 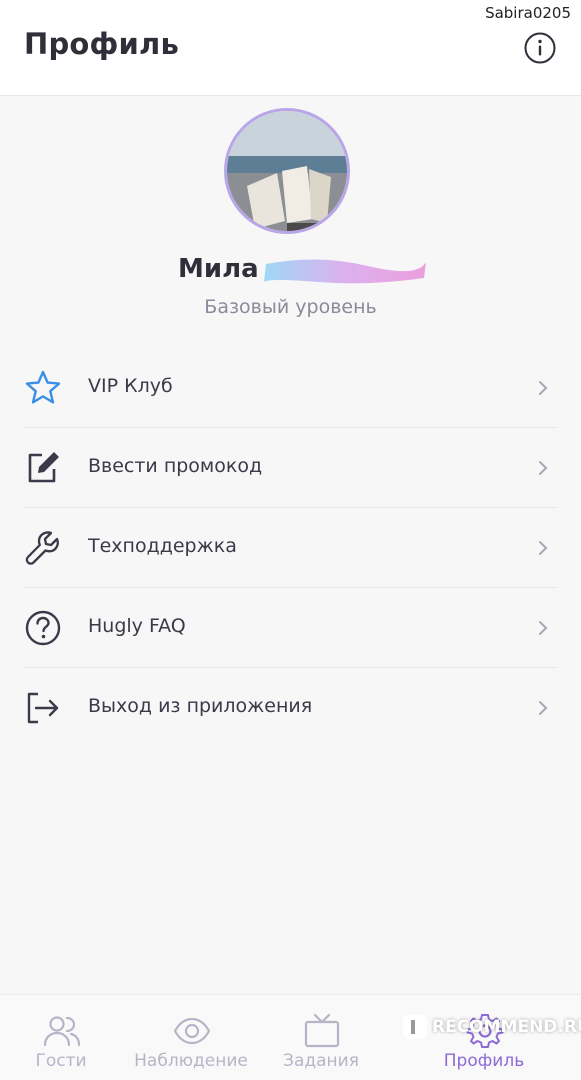 What do you see at coordinates (218, 269) in the screenshot?
I see `profile-name: Мила` at bounding box center [218, 269].